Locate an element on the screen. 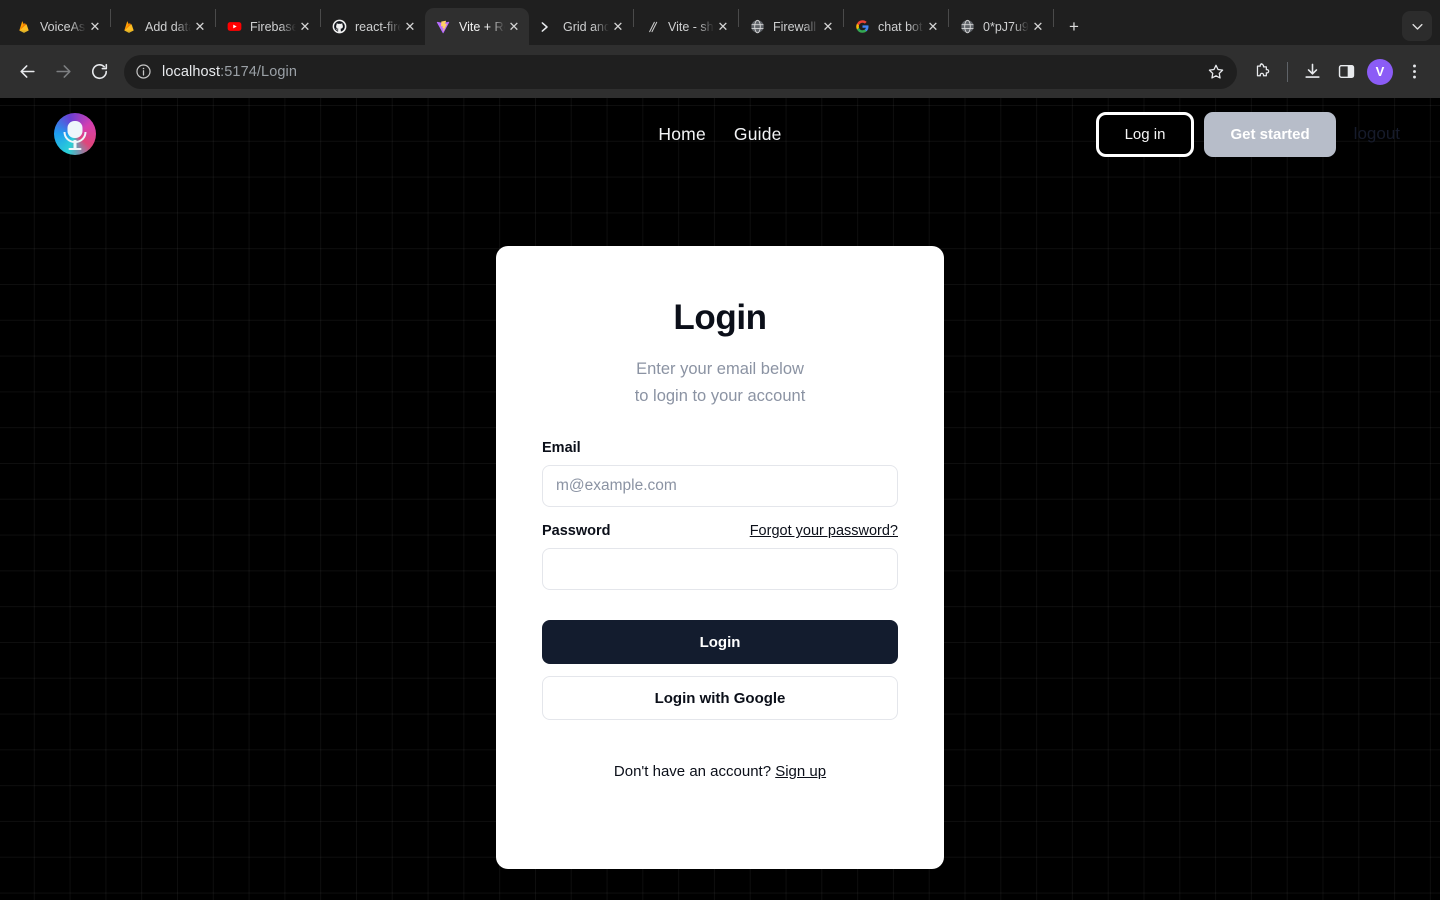 This screenshot has width=1440, height=900. profile-button: V is located at coordinates (1380, 72).